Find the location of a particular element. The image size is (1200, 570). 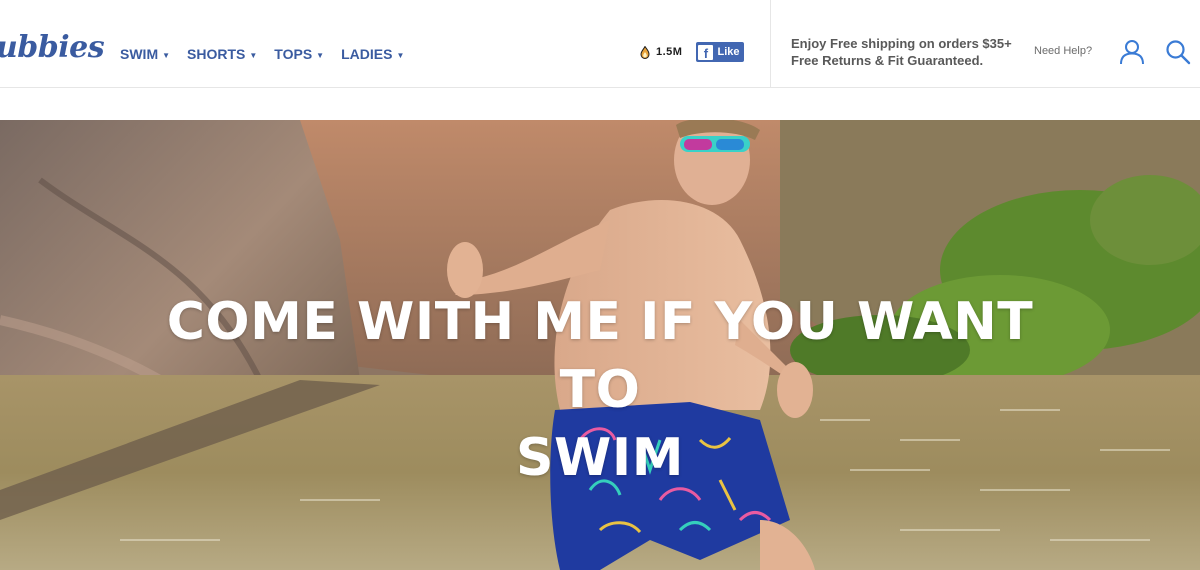

main-nav: SWIM ▼ SHORTS ▼ TOPS ▼ LADIES ▼ is located at coordinates (262, 54).